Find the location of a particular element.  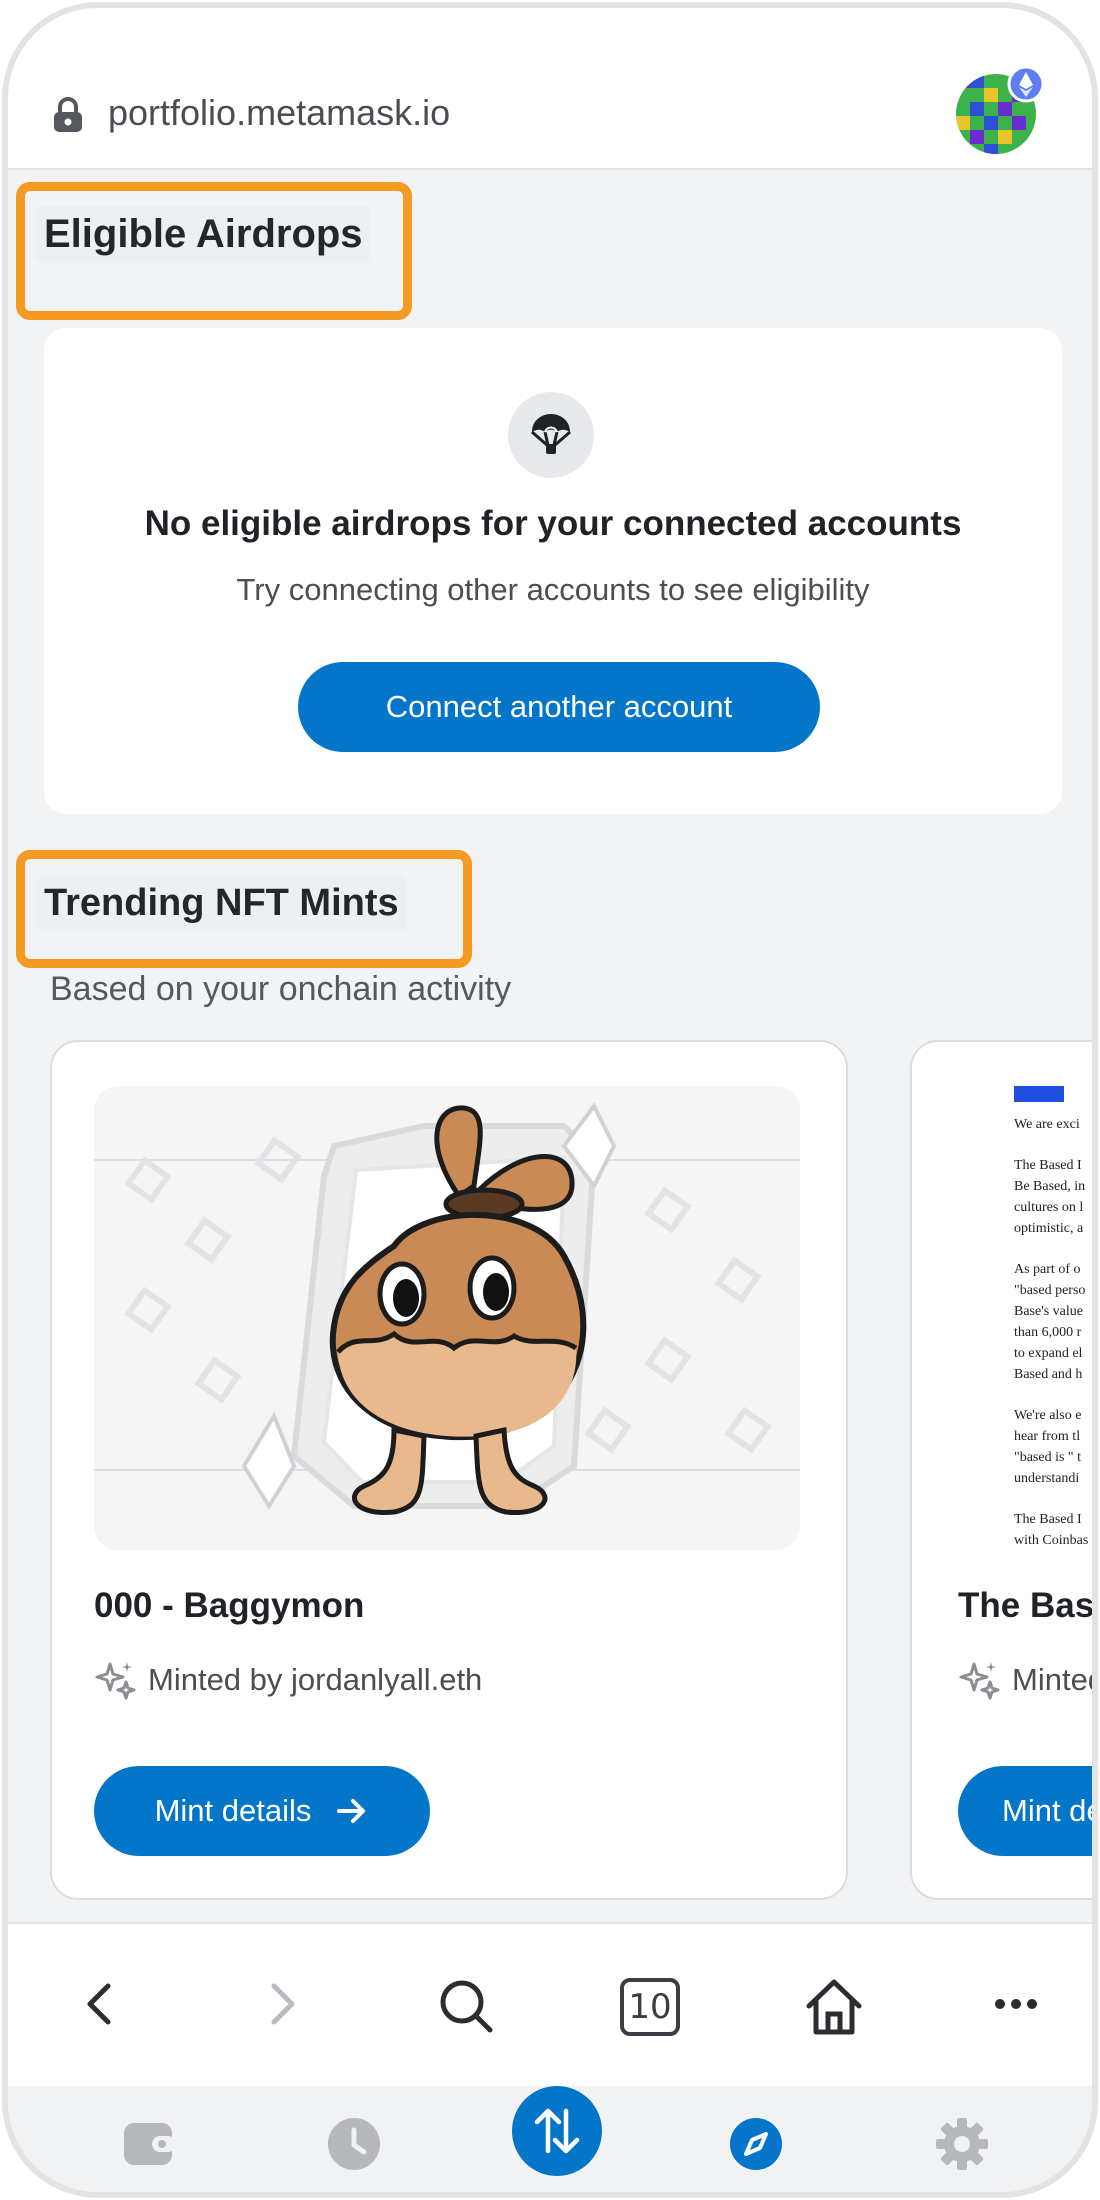

tab-settings is located at coordinates (962, 2144).